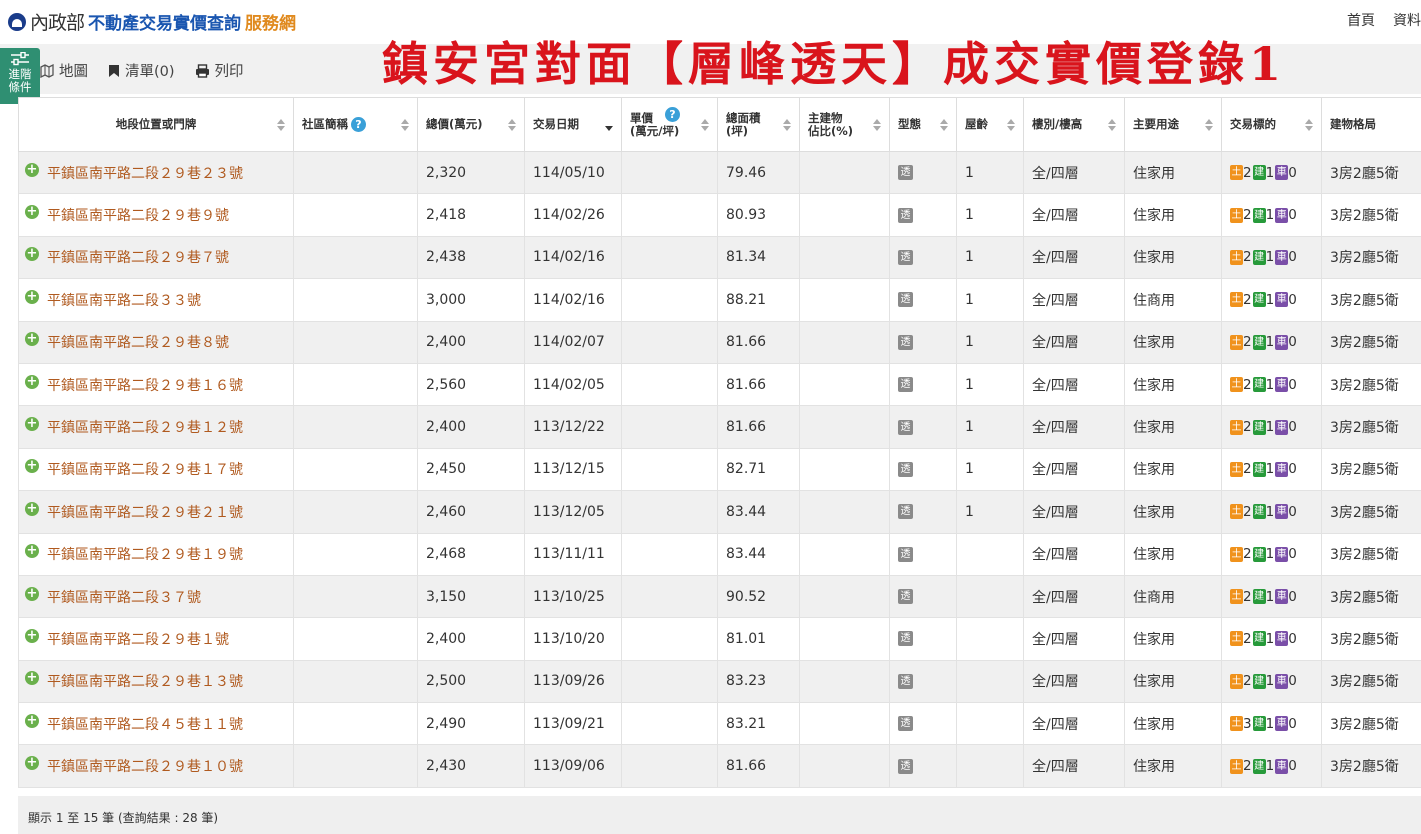 This screenshot has height=834, width=1421. I want to click on cell-address: + 平鎮區南平路二段２９巷７號, so click(156, 257).